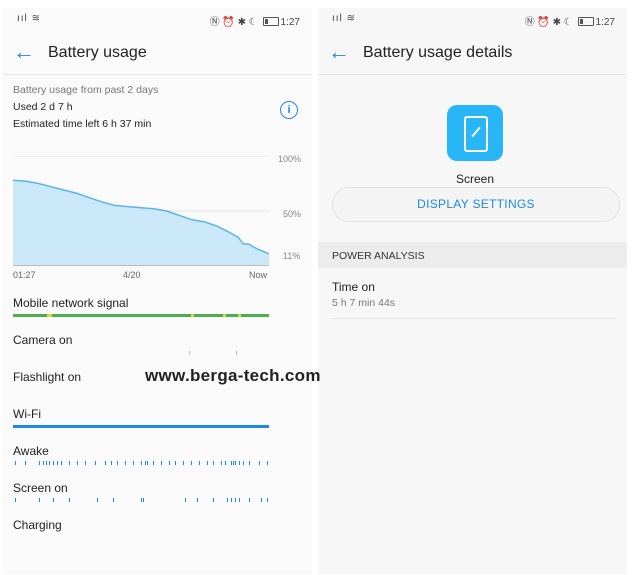  I want to click on x-tick-start: 01:27, so click(24, 275).